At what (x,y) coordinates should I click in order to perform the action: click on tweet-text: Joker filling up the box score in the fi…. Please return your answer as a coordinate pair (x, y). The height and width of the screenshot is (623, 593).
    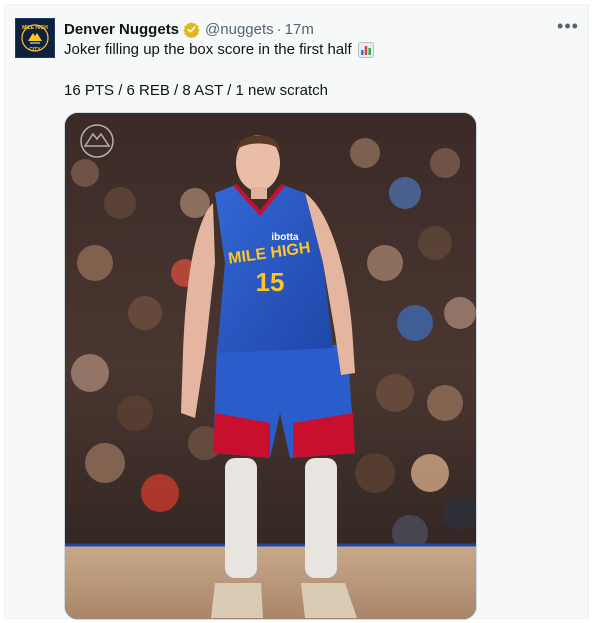
    Looking at the image, I should click on (208, 49).